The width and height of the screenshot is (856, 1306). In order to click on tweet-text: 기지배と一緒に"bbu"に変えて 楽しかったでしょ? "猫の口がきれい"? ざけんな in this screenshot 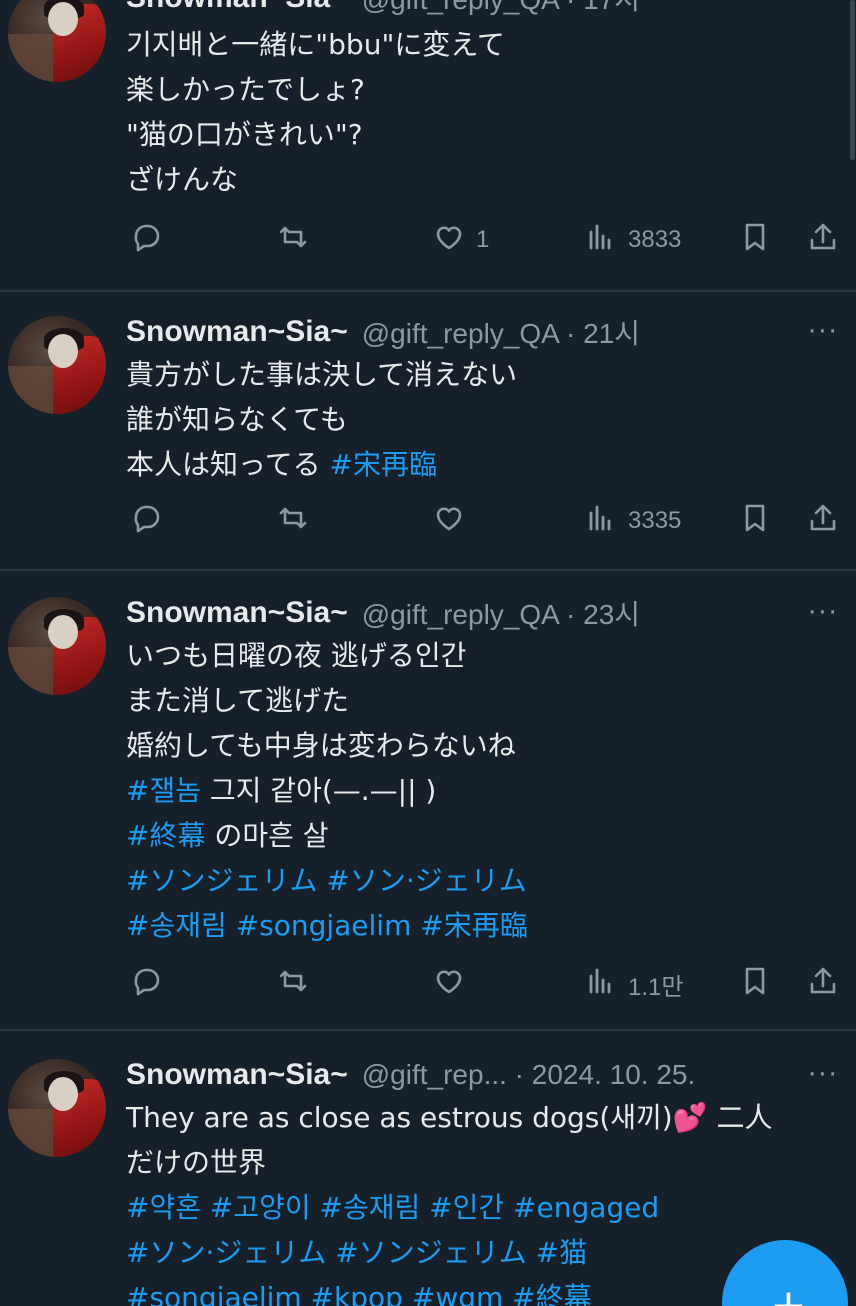, I will do `click(486, 112)`.